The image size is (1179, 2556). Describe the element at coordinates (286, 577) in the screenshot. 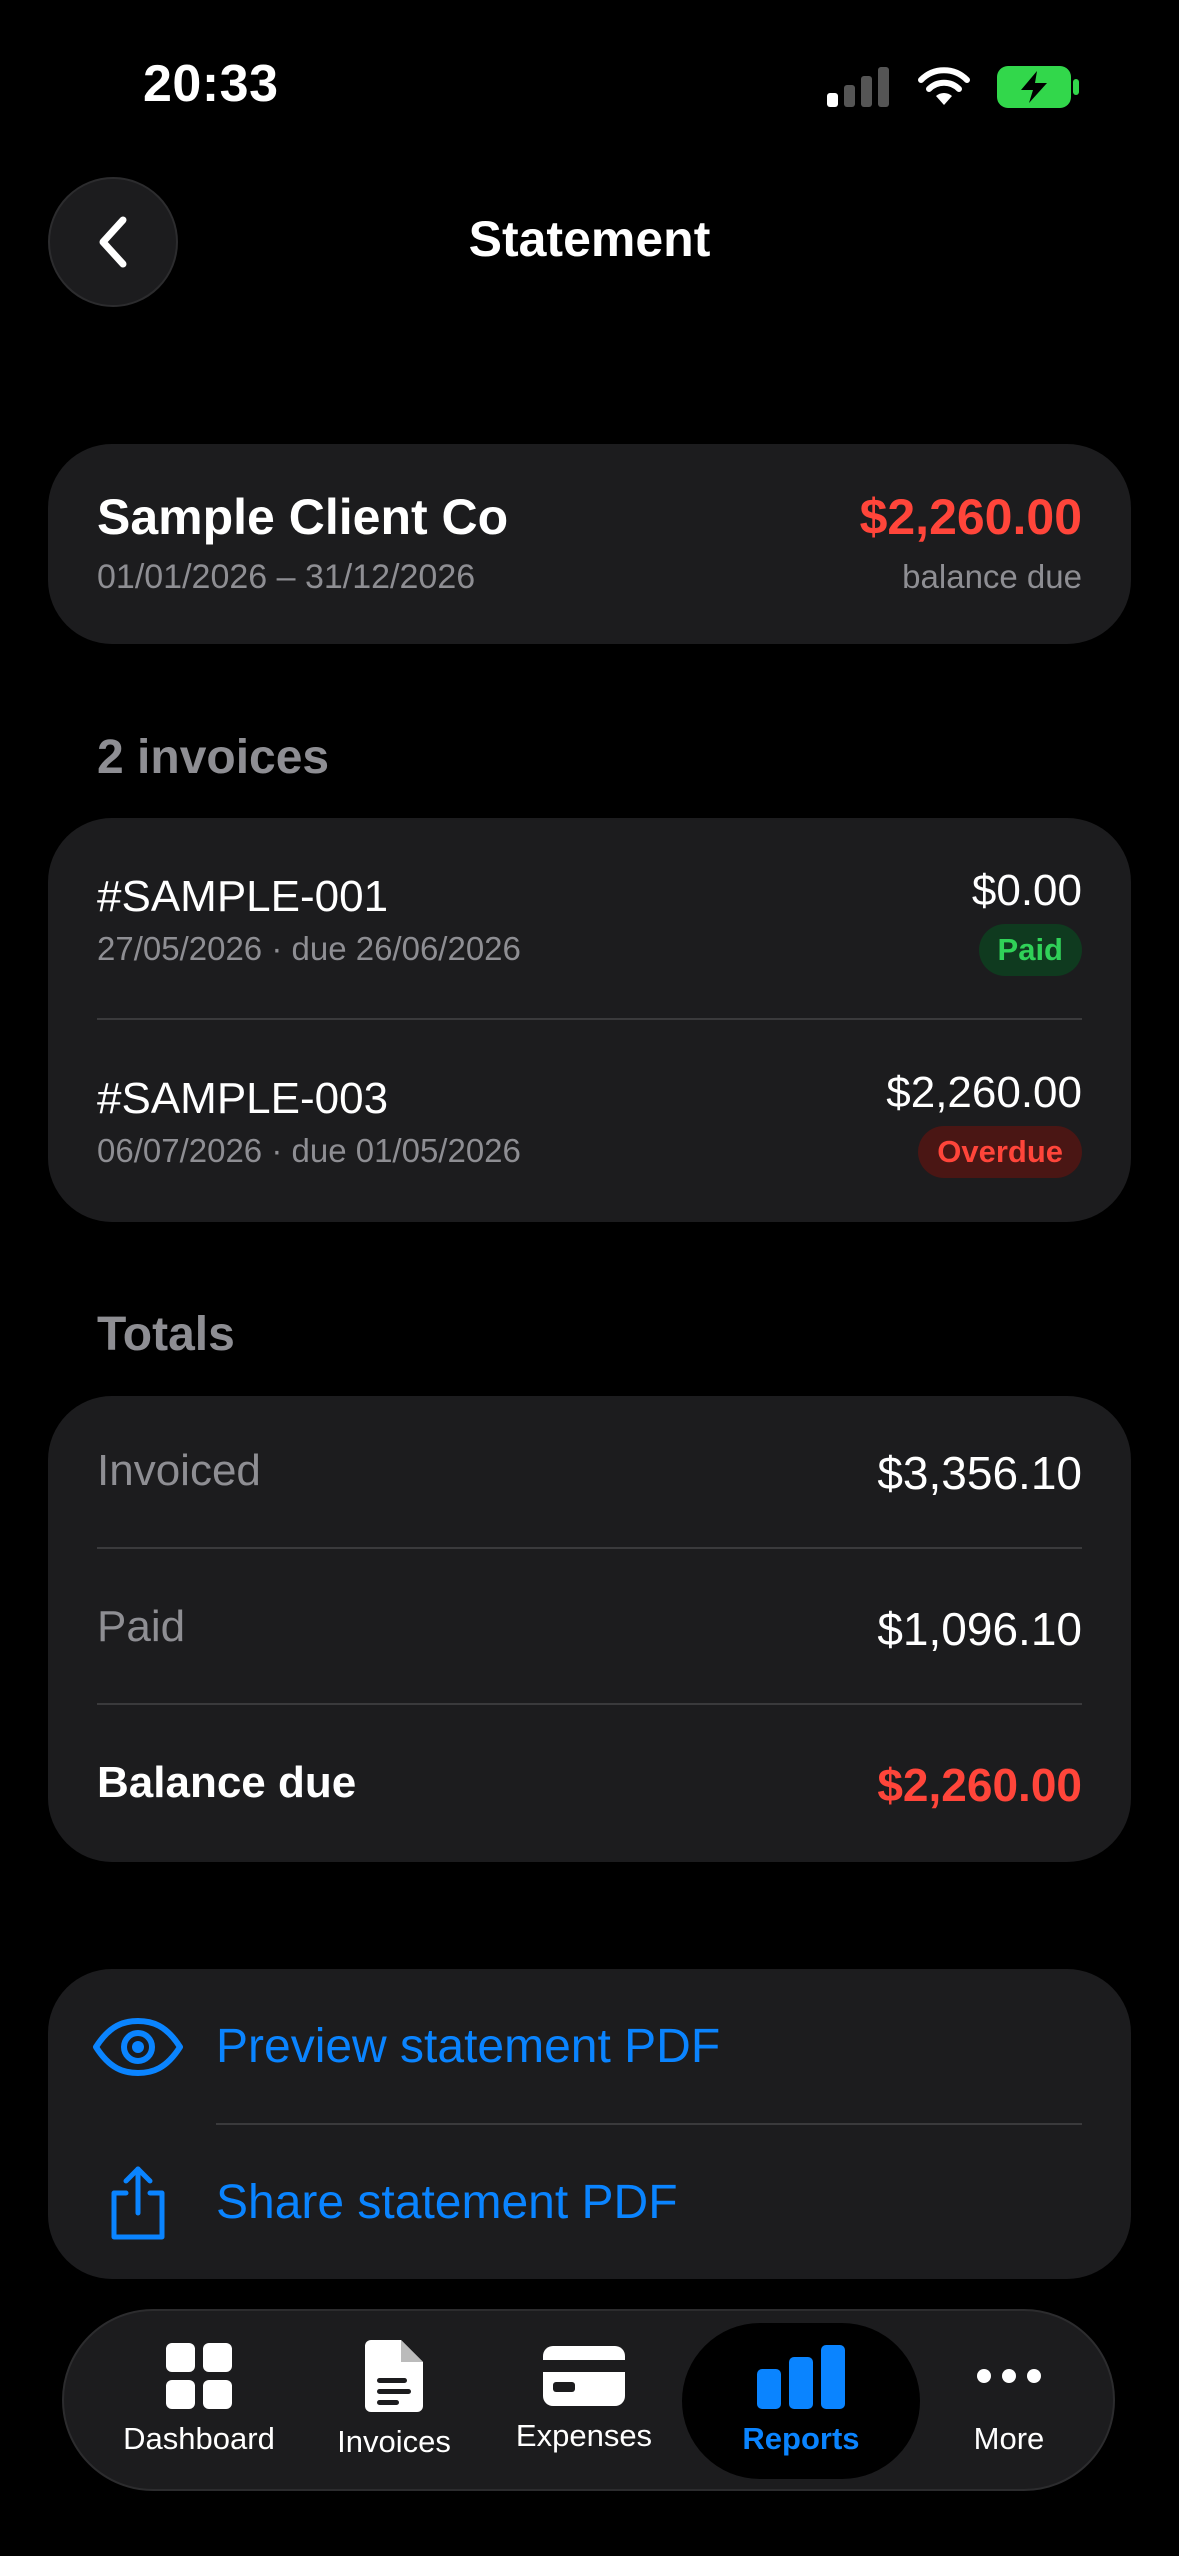

I see `statement-period: 01/01/2026 – 31/12/2026` at that location.